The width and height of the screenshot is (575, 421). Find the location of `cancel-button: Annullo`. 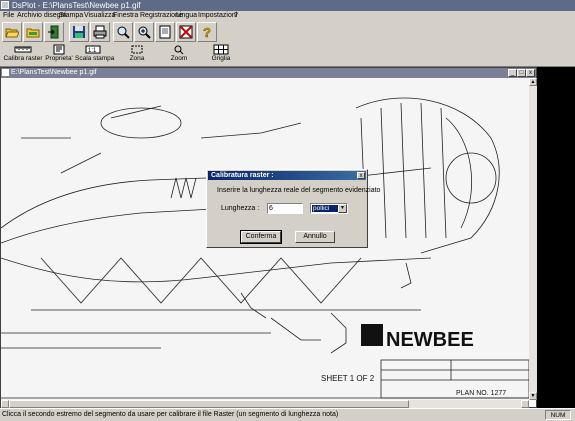

cancel-button: Annullo is located at coordinates (315, 237).